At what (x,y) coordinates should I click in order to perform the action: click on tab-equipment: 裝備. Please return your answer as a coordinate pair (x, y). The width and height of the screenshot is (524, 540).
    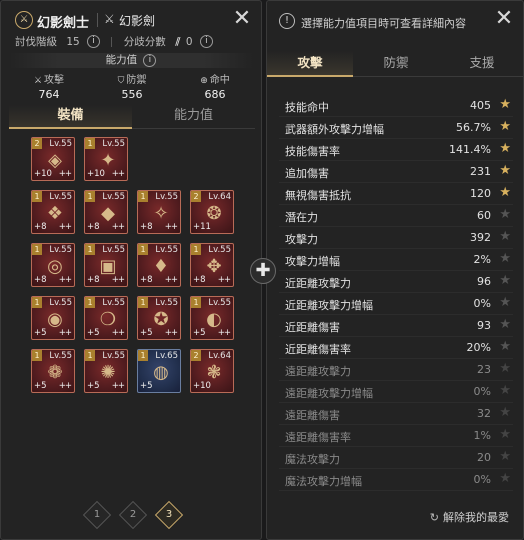
    Looking at the image, I should click on (70, 117).